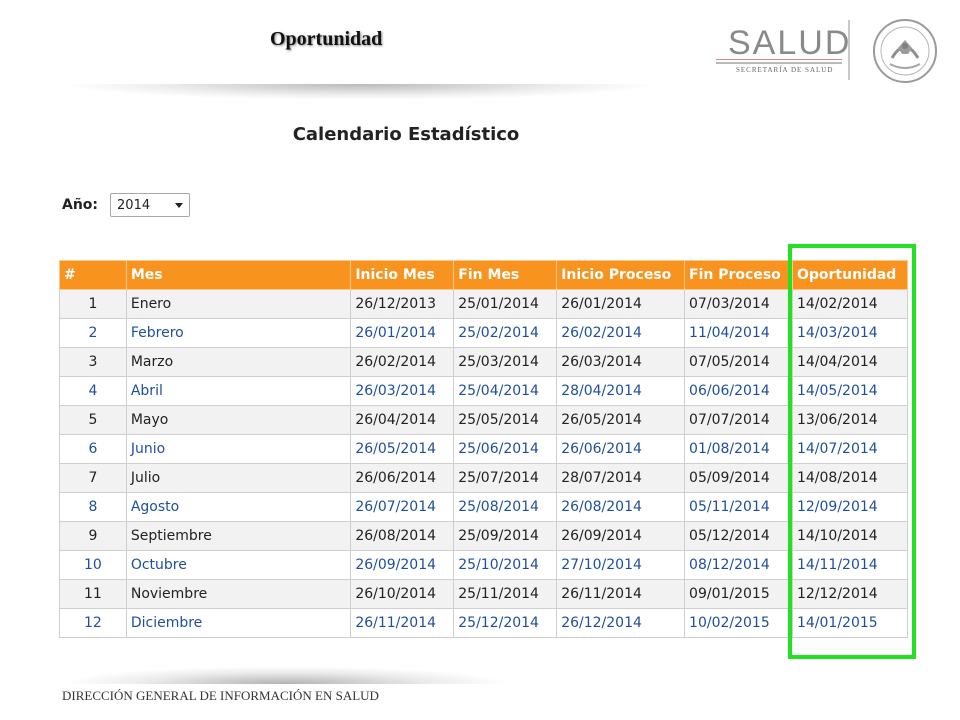  I want to click on salud-logo: SALUD SECRETARÍA DE SALUD, so click(827, 54).